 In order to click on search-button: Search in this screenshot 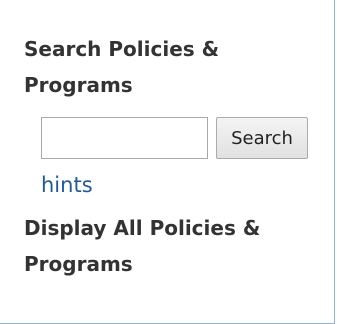, I will do `click(262, 138)`.